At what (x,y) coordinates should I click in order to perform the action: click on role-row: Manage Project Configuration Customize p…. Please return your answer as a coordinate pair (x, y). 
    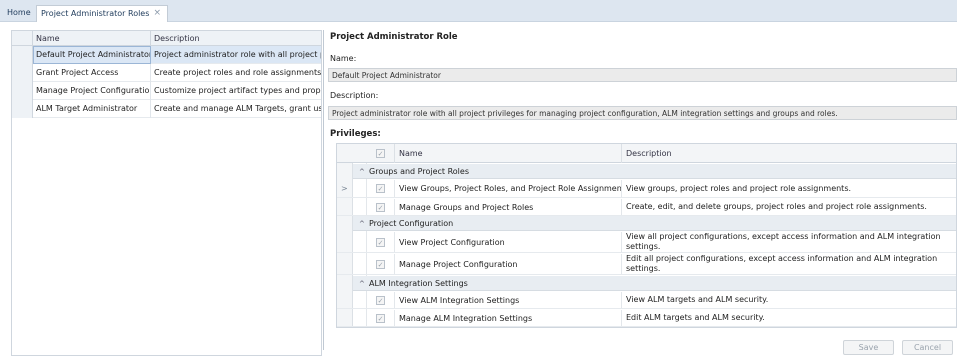
    Looking at the image, I should click on (166, 91).